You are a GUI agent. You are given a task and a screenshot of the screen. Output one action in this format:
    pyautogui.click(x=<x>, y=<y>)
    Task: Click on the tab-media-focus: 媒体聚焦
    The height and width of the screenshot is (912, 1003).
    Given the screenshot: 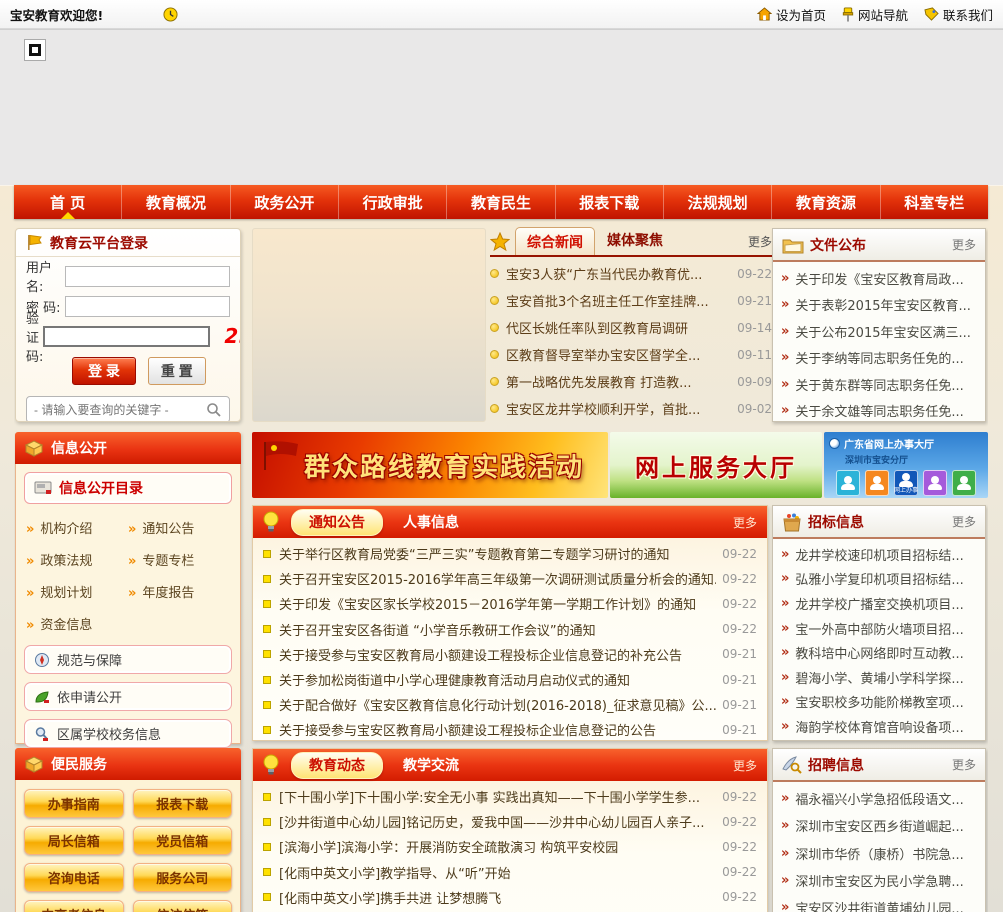 What is the action you would take?
    pyautogui.click(x=635, y=240)
    